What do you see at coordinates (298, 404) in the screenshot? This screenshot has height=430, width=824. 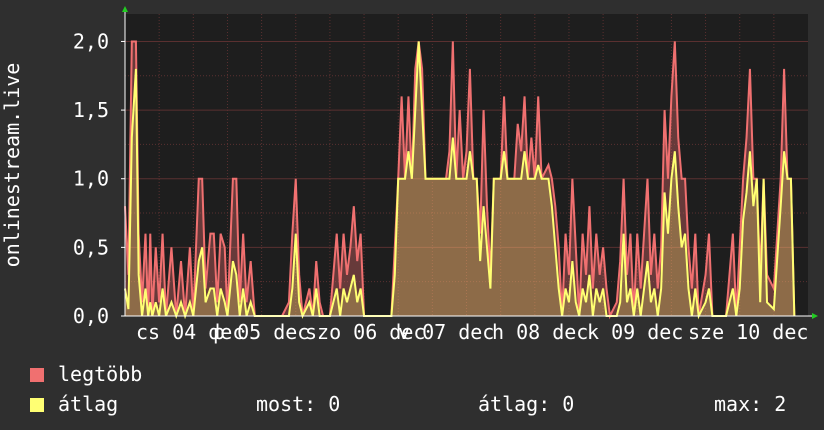 I see `stat-now: most: 0` at bounding box center [298, 404].